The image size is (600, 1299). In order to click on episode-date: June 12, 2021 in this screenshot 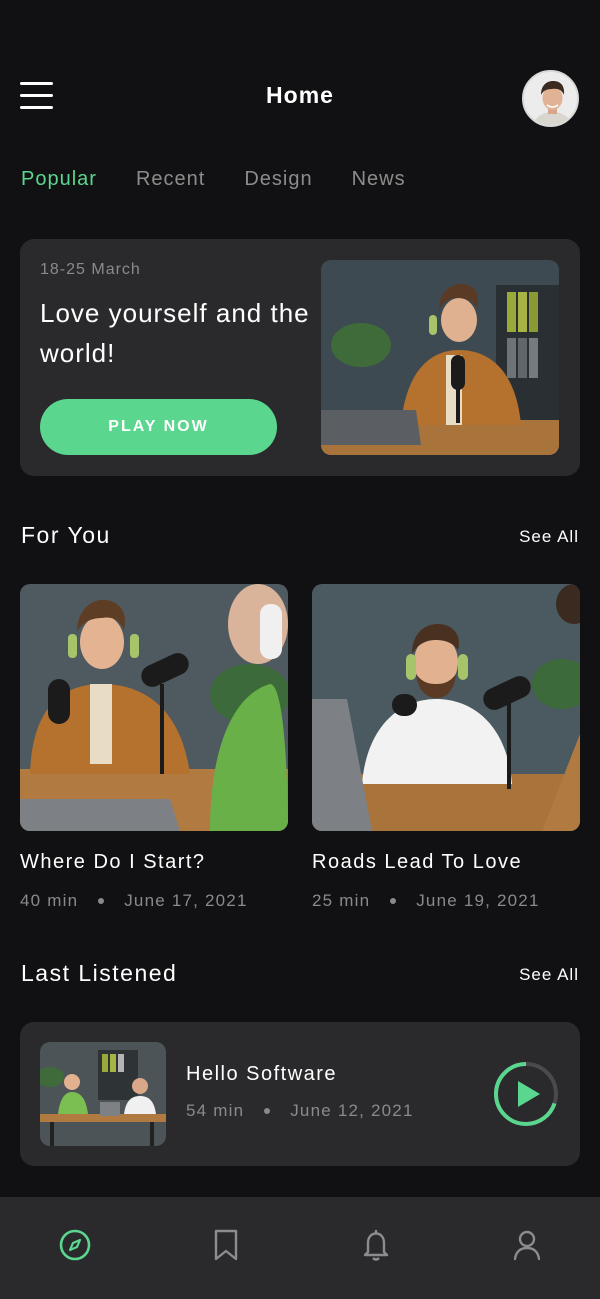, I will do `click(352, 1110)`.